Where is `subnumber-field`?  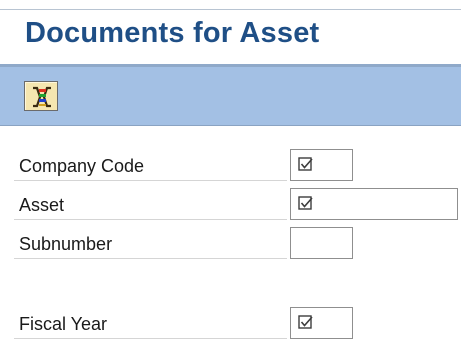
subnumber-field is located at coordinates (321, 243).